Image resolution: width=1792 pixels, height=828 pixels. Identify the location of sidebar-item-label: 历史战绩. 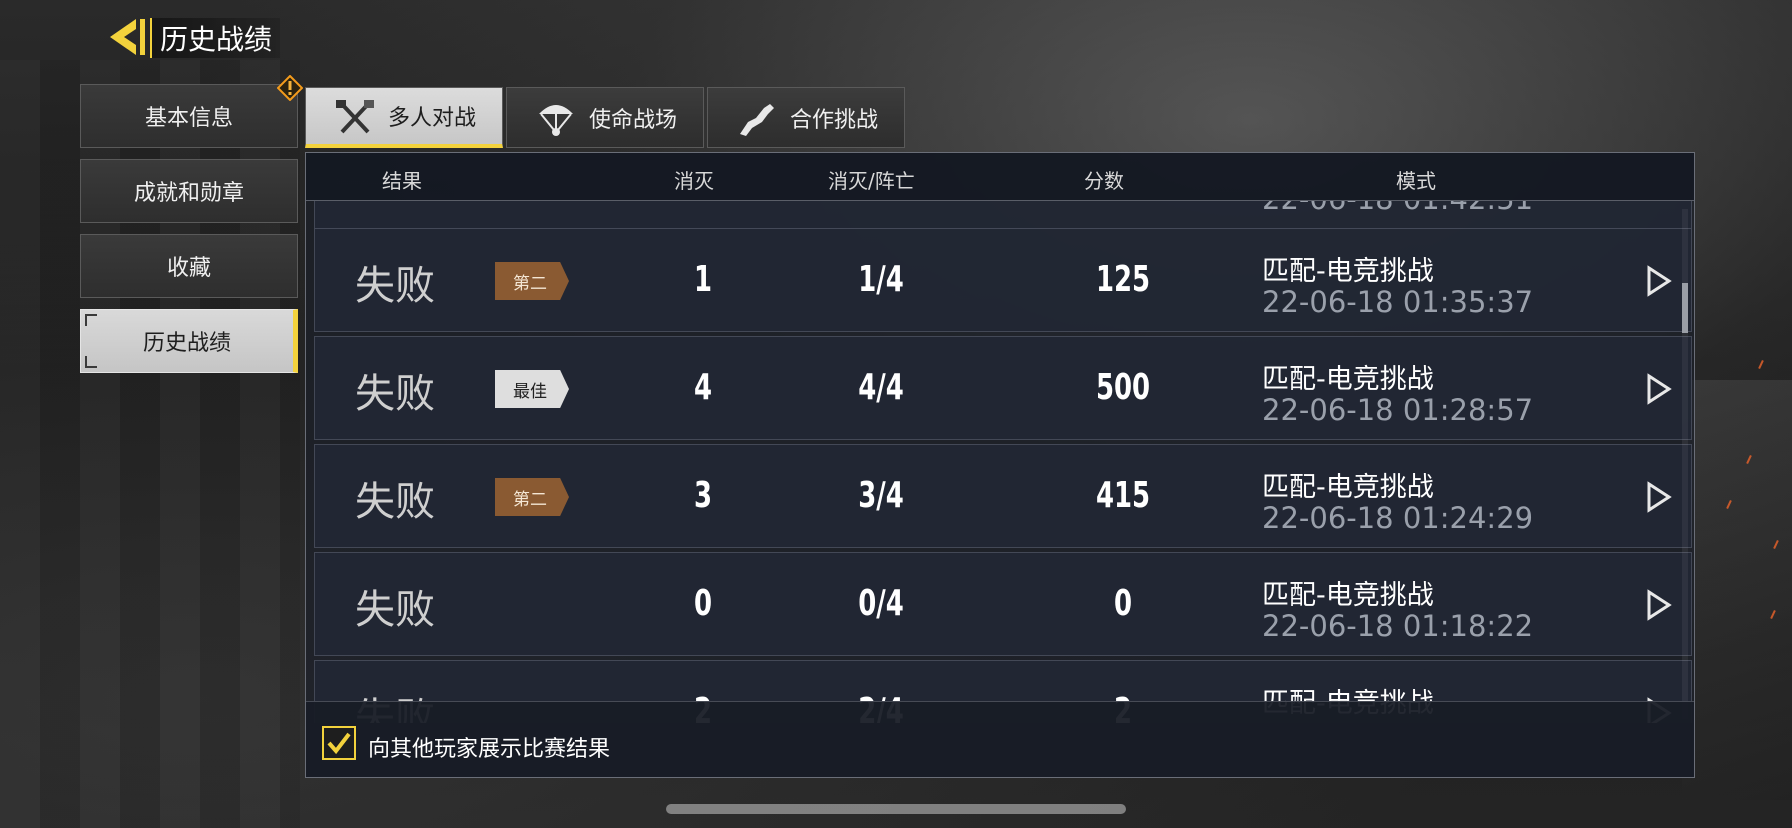
(186, 343).